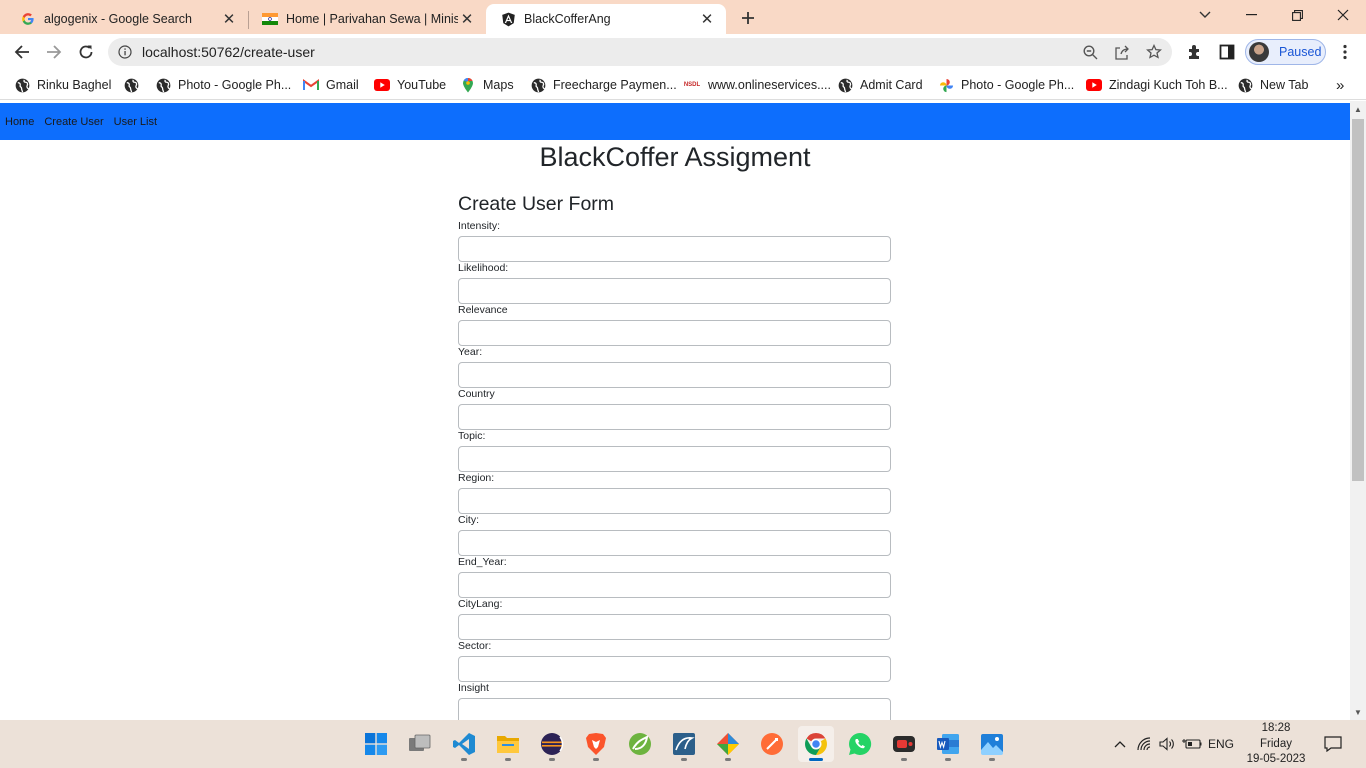  I want to click on photos-icon, so click(992, 744).